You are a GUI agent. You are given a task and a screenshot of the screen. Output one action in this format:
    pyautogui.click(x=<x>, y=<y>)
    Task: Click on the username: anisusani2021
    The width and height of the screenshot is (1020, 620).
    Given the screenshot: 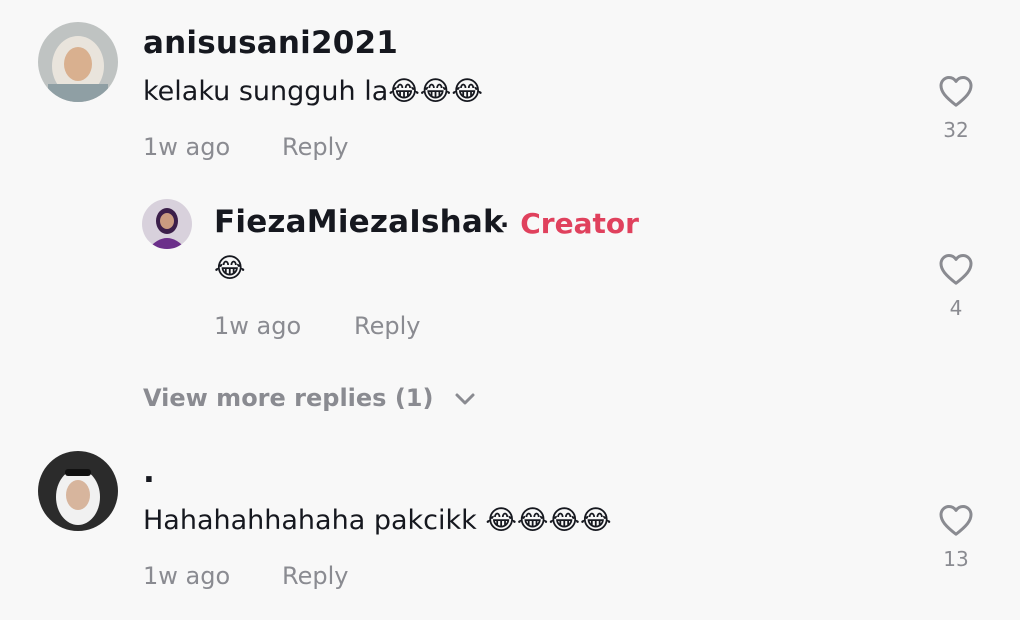 What is the action you would take?
    pyautogui.click(x=270, y=43)
    